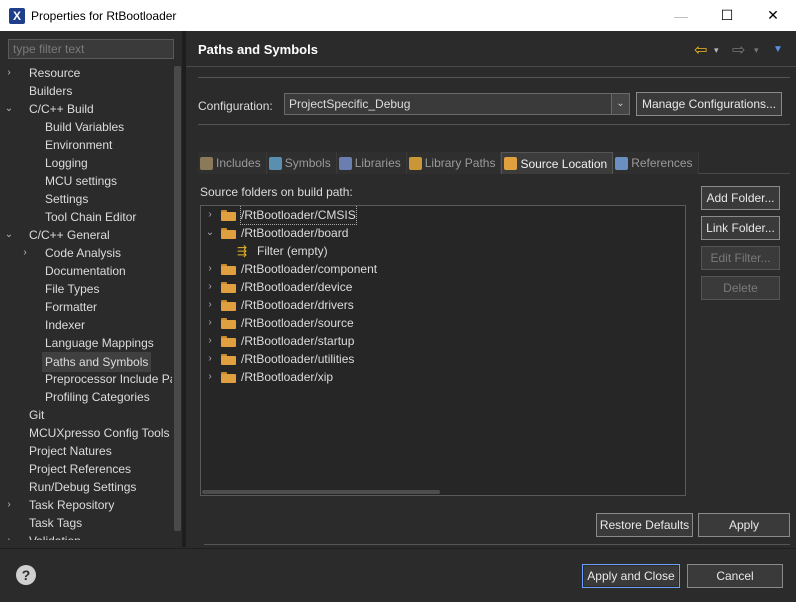 The image size is (796, 602). I want to click on tree-item: › Task Repository, so click(86, 505).